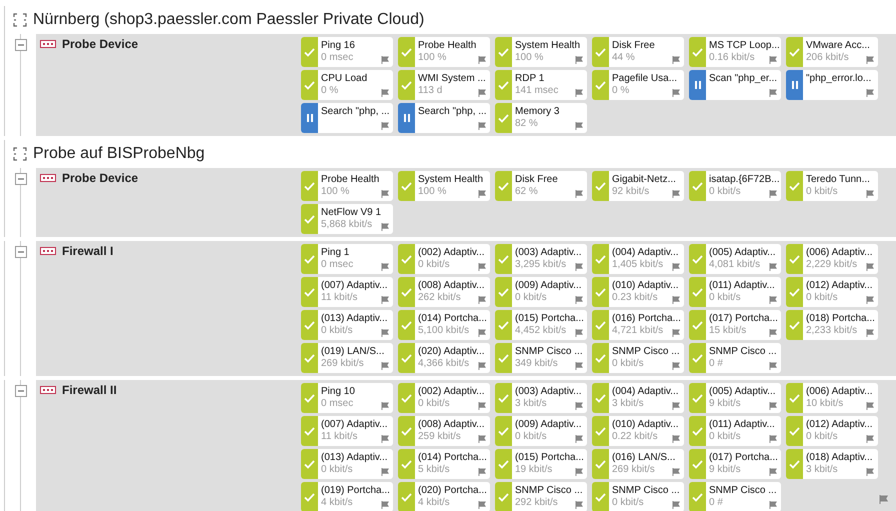  What do you see at coordinates (444, 325) in the screenshot?
I see `sensor-tile: (014) Portcha... 5,100 kbit/s` at bounding box center [444, 325].